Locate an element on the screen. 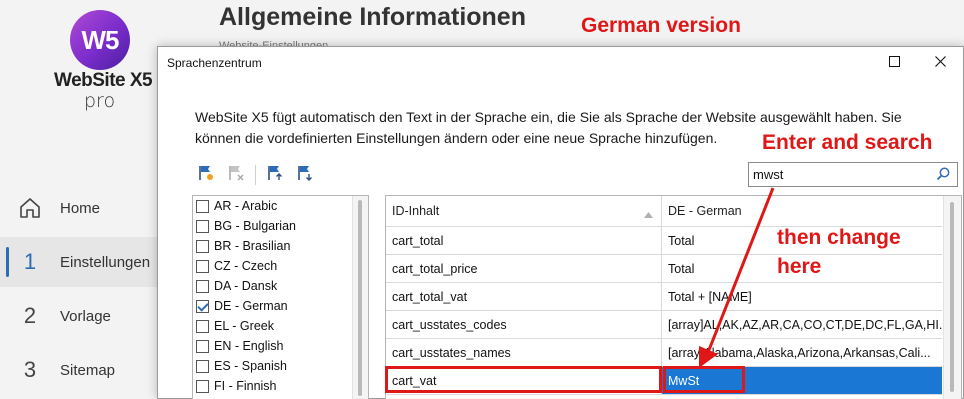 The image size is (964, 399). nav-item-sitemap: 3 Sitemap is located at coordinates (78, 370).